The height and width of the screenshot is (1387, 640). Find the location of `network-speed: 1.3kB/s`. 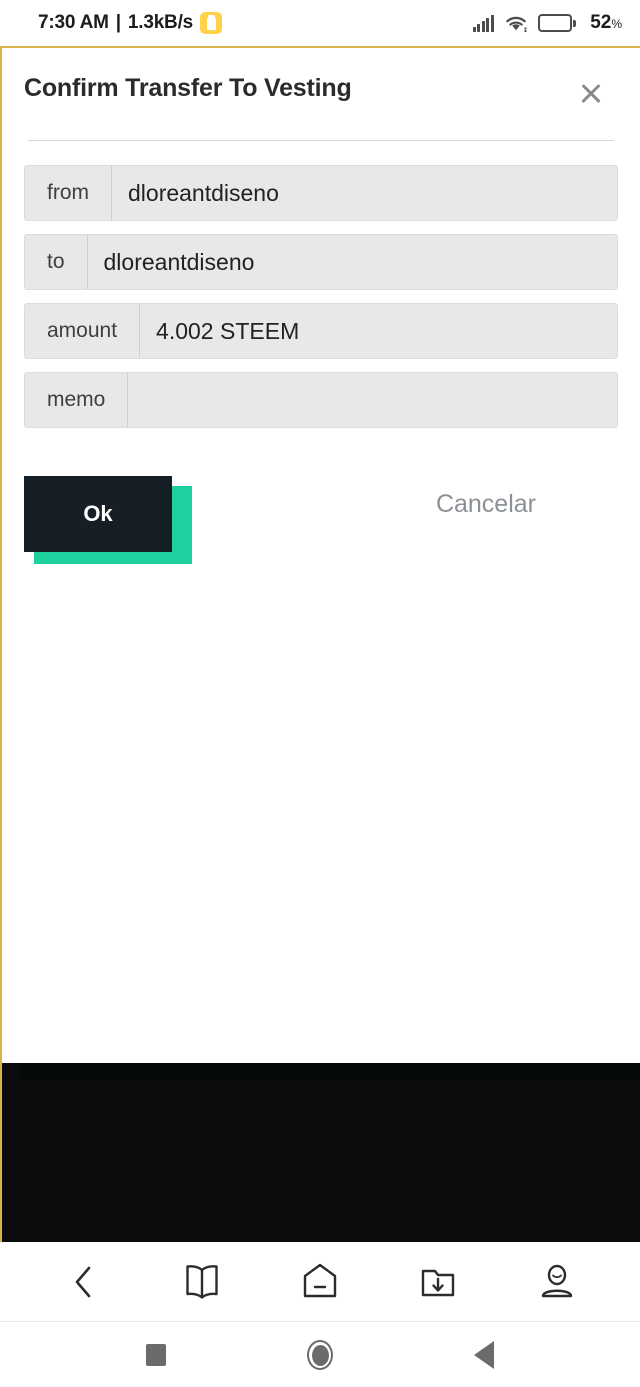

network-speed: 1.3kB/s is located at coordinates (160, 22).